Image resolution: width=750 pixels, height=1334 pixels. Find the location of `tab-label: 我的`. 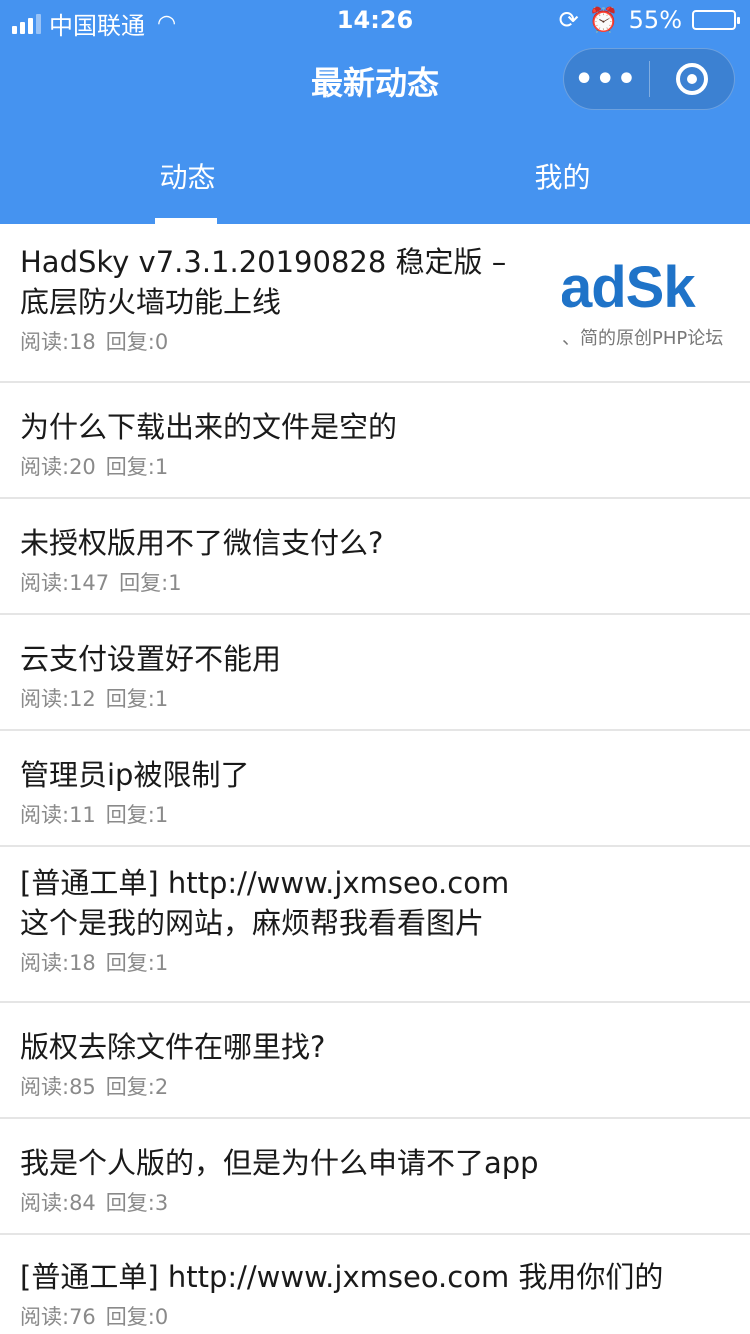

tab-label: 我的 is located at coordinates (562, 177).